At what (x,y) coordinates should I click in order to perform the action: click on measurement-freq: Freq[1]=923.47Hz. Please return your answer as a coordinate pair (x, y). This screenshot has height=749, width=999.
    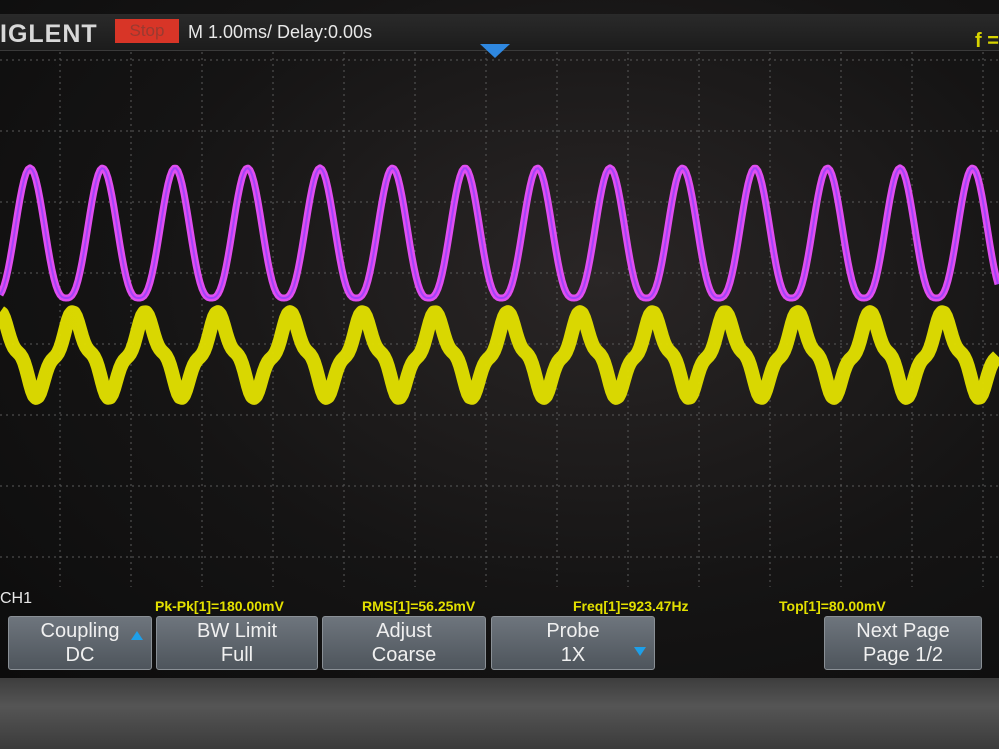
    Looking at the image, I should click on (631, 606).